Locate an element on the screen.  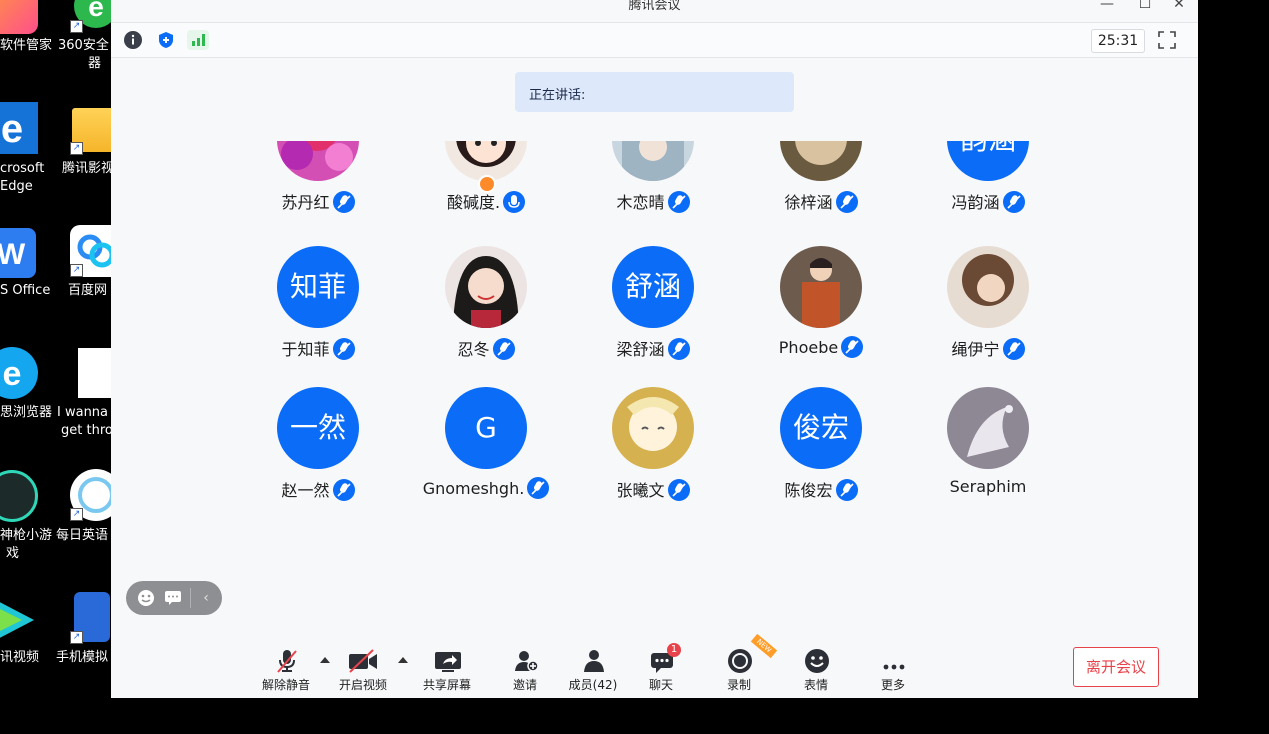
participant-name: 张曦文 is located at coordinates (640, 490).